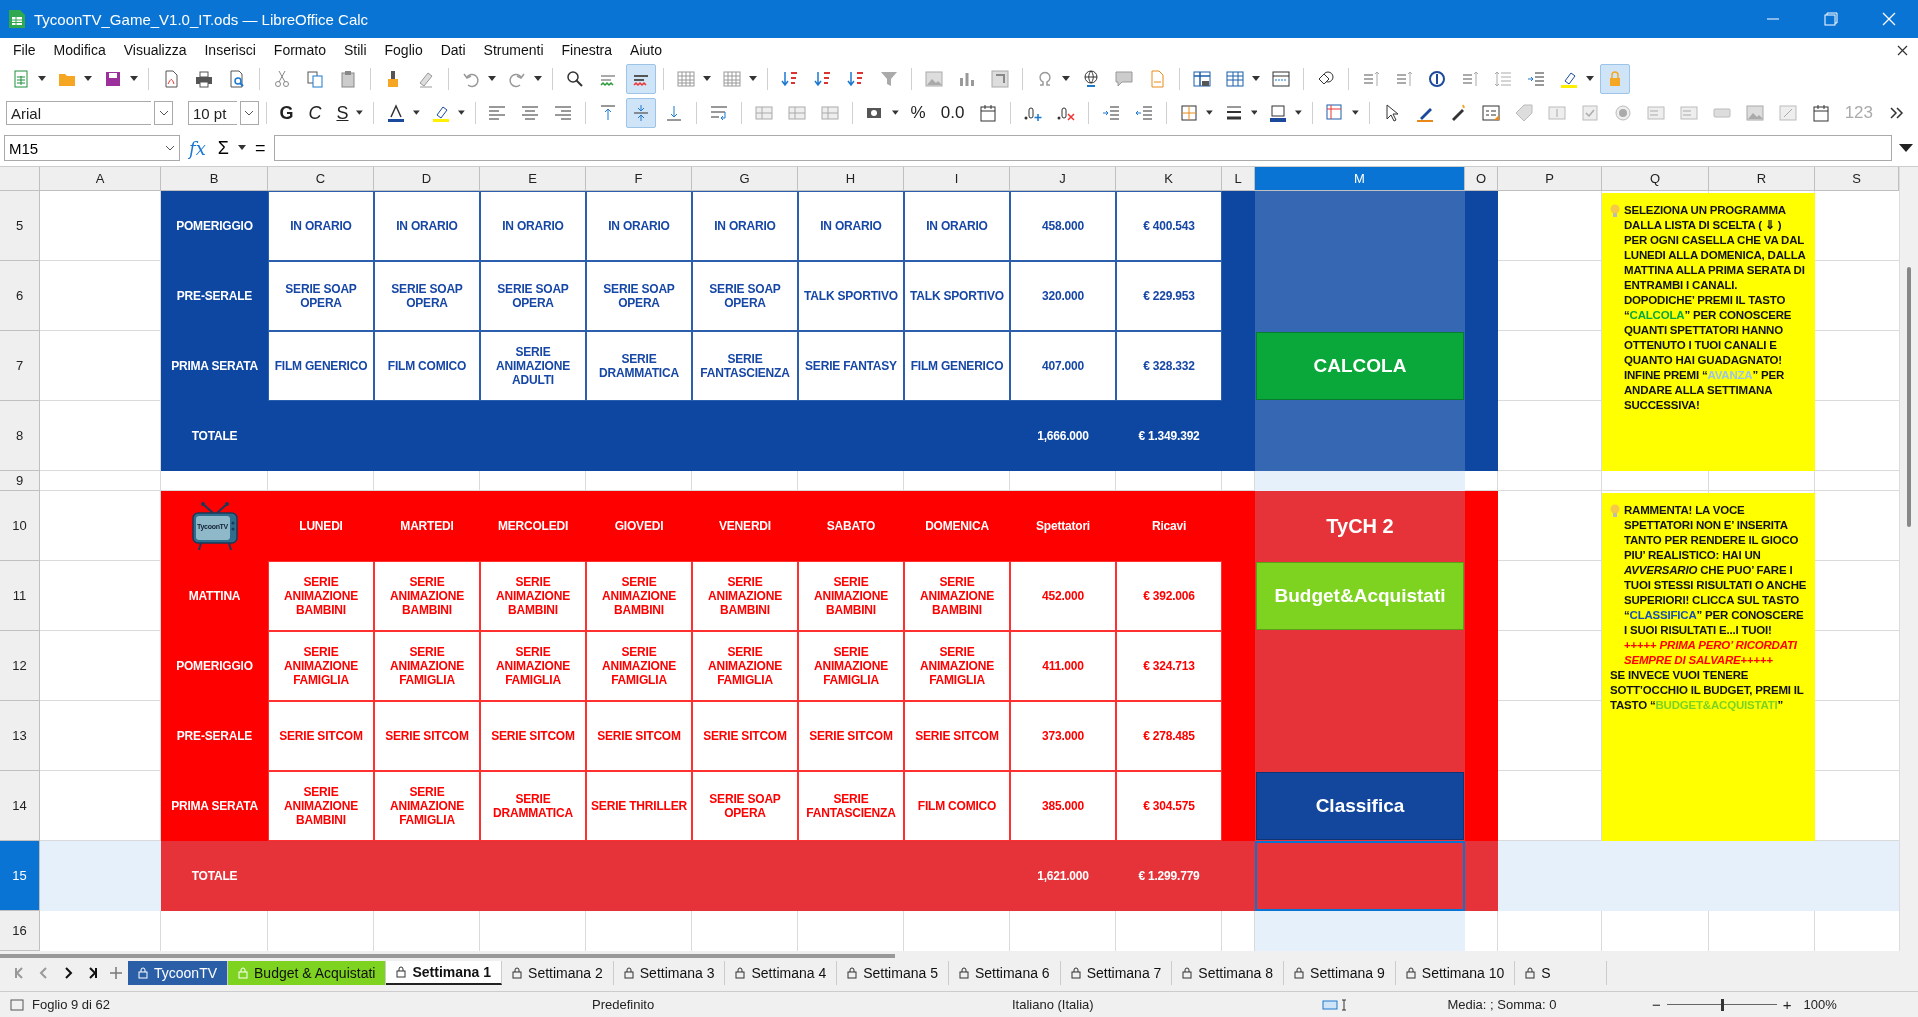  Describe the element at coordinates (20, 526) in the screenshot. I see `row-header: 10` at that location.